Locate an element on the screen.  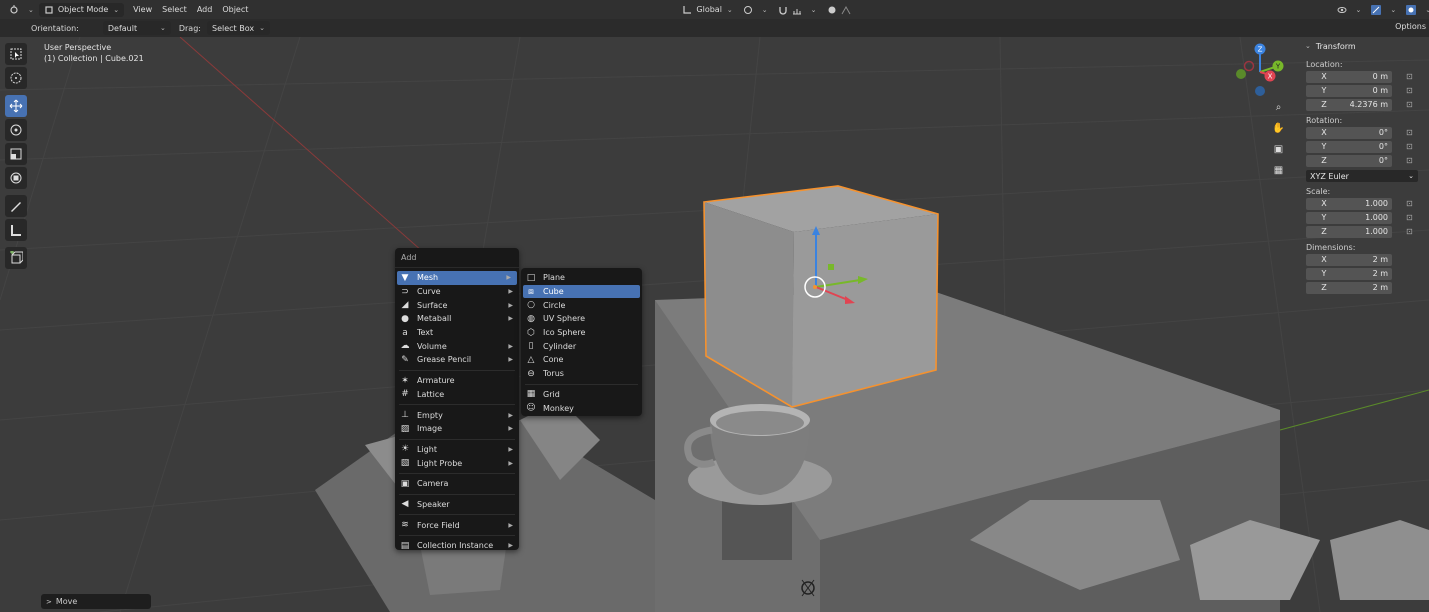
nav-neg-z-ball is located at coordinates (1260, 91).